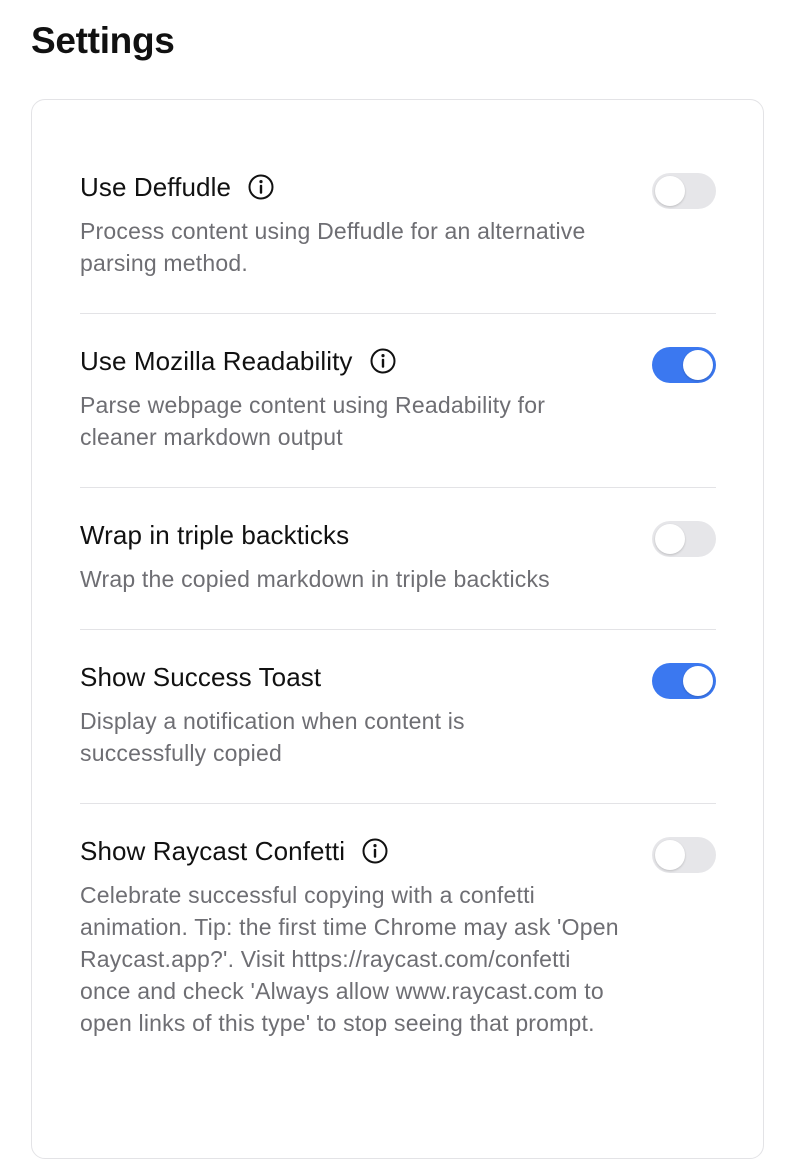 This screenshot has height=1159, width=794. What do you see at coordinates (156, 186) in the screenshot?
I see `setting-label: Use Deffudle` at bounding box center [156, 186].